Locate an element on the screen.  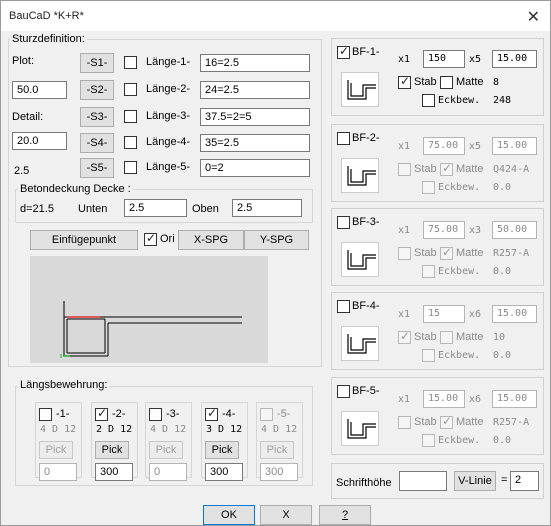
bf-2-b-input: 15.00 is located at coordinates (514, 146).